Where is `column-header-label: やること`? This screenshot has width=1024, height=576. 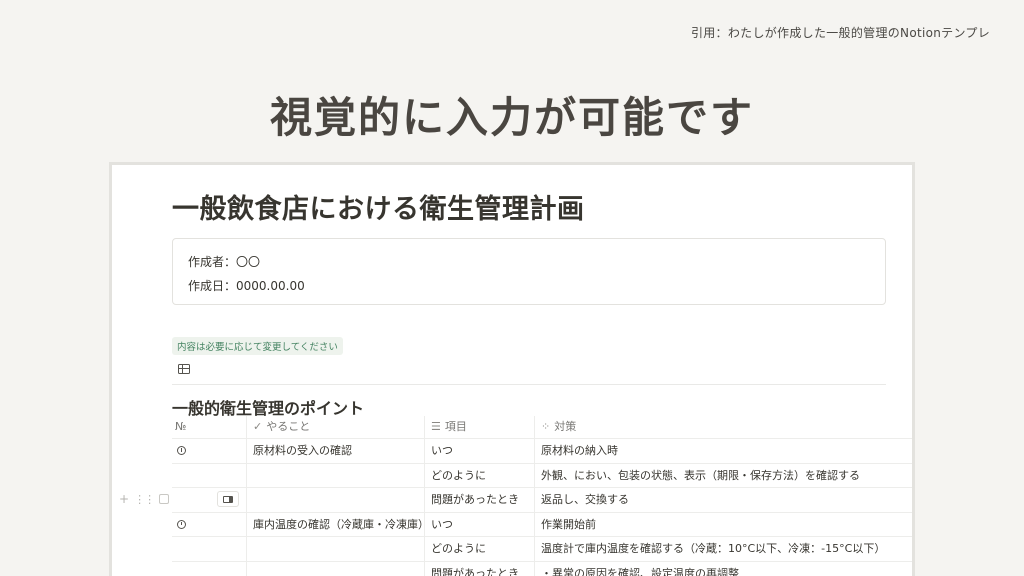
column-header-label: やること is located at coordinates (288, 426).